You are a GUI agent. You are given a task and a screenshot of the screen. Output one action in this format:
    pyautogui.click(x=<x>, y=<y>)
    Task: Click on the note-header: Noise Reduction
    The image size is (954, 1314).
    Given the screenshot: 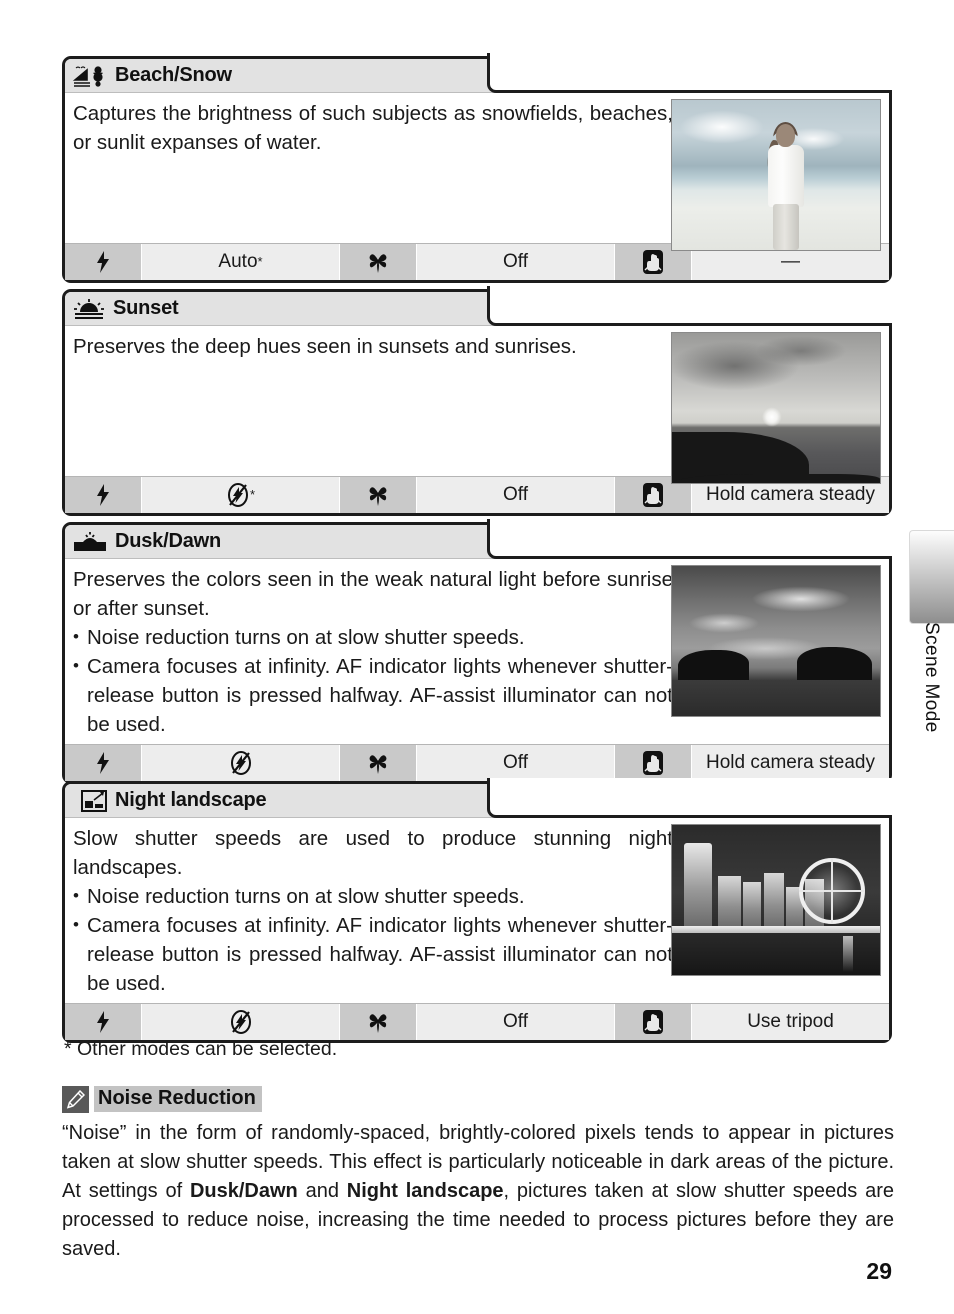 What is the action you would take?
    pyautogui.click(x=478, y=1099)
    